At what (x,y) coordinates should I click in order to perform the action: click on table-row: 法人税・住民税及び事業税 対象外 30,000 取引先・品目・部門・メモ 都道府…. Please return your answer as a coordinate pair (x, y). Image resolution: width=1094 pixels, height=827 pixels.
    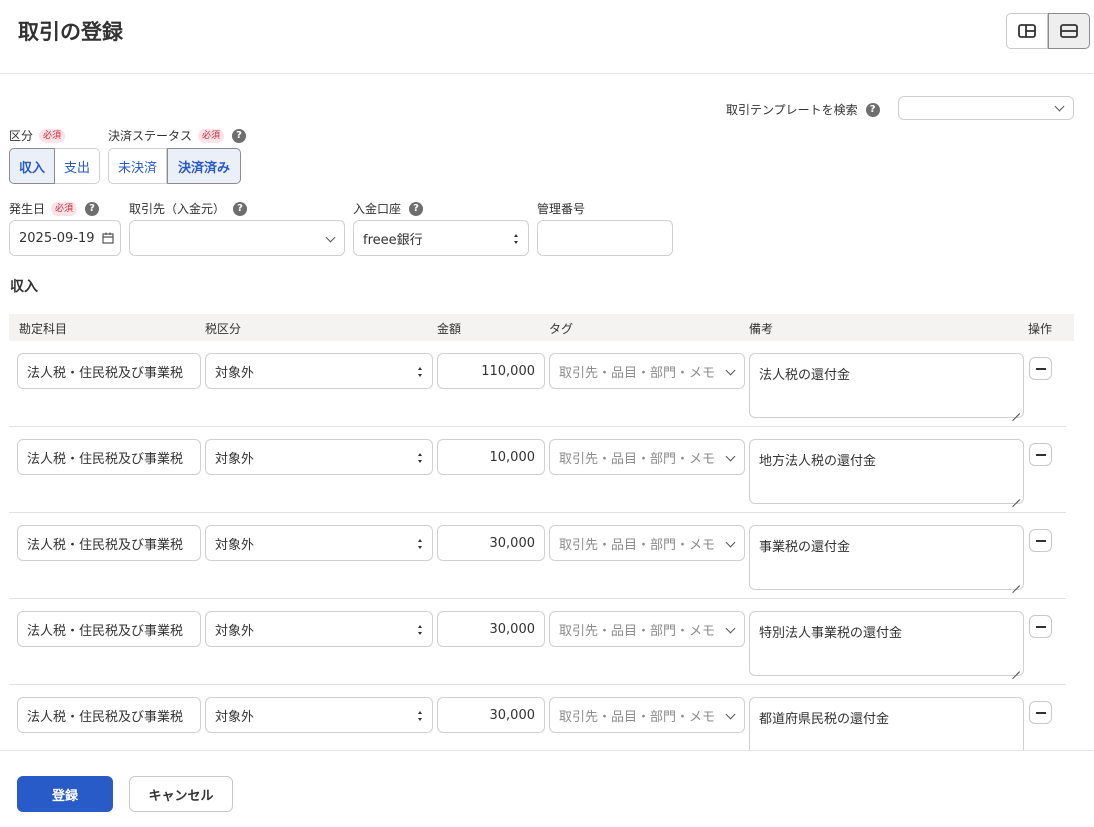
    Looking at the image, I should click on (547, 717).